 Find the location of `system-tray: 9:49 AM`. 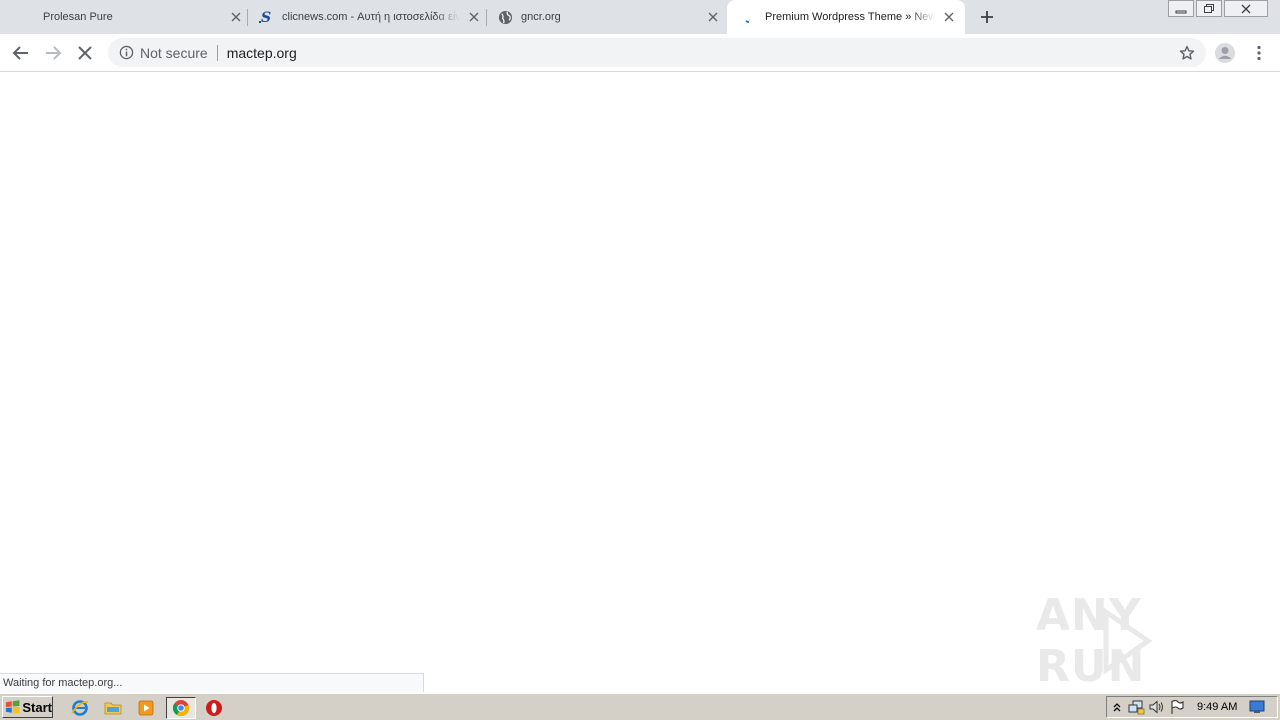

system-tray: 9:49 AM is located at coordinates (1192, 707).